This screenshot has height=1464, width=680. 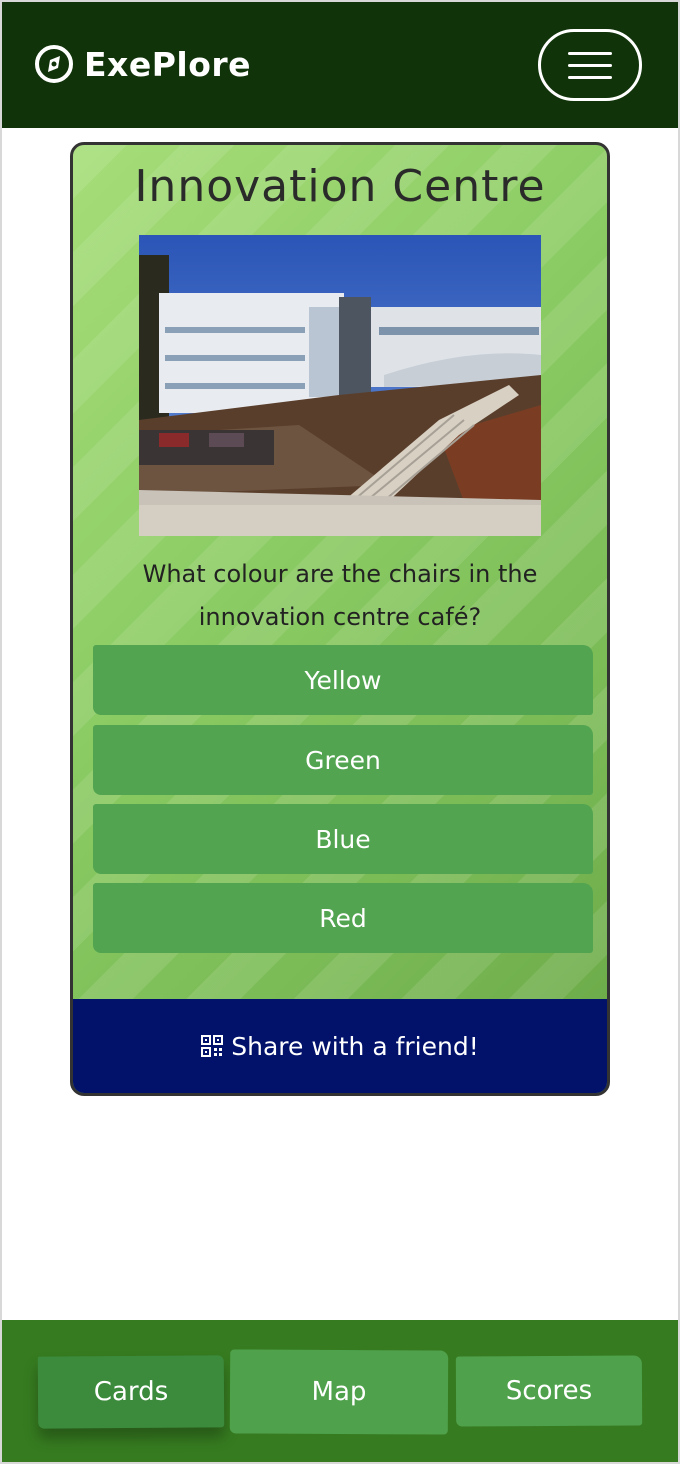 I want to click on answer-option-red: Red, so click(x=343, y=918).